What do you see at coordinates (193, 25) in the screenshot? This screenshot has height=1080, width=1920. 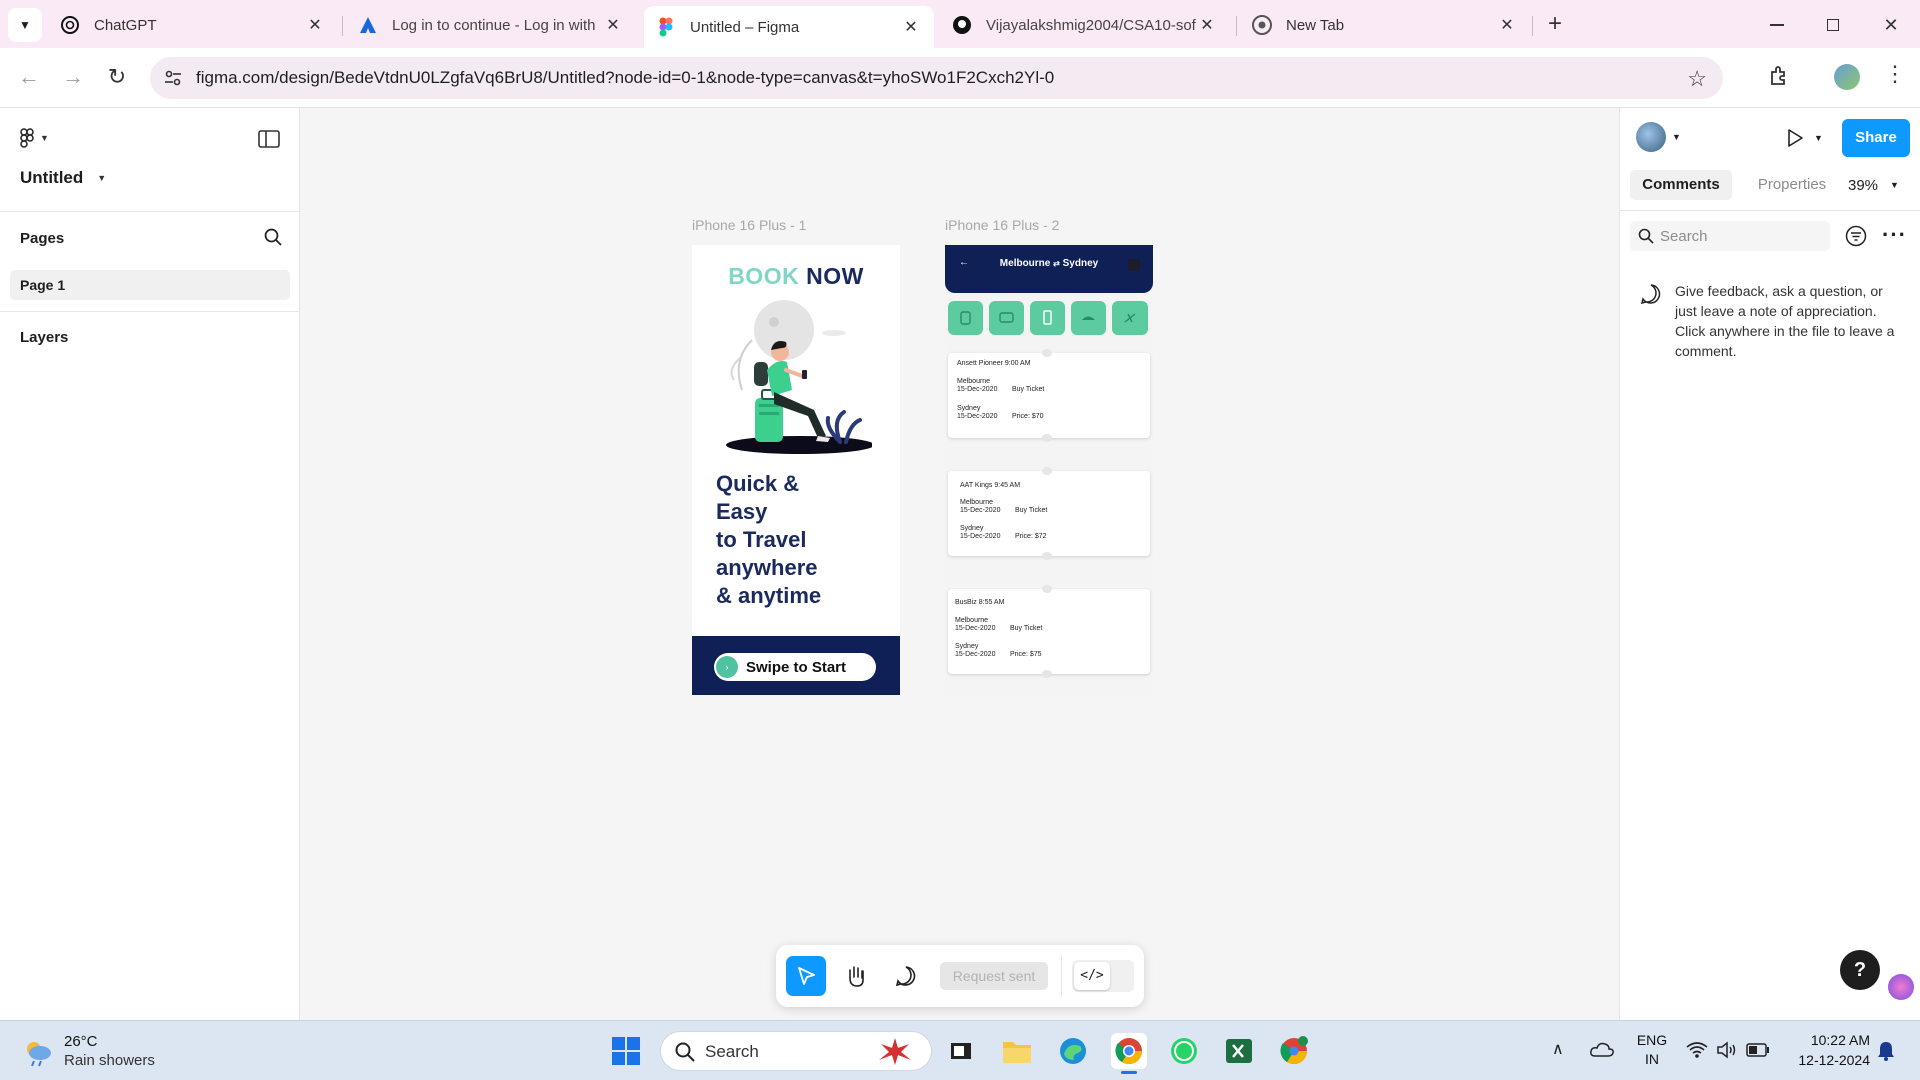 I see `tab-chatgpt: ChatGPT ✕` at bounding box center [193, 25].